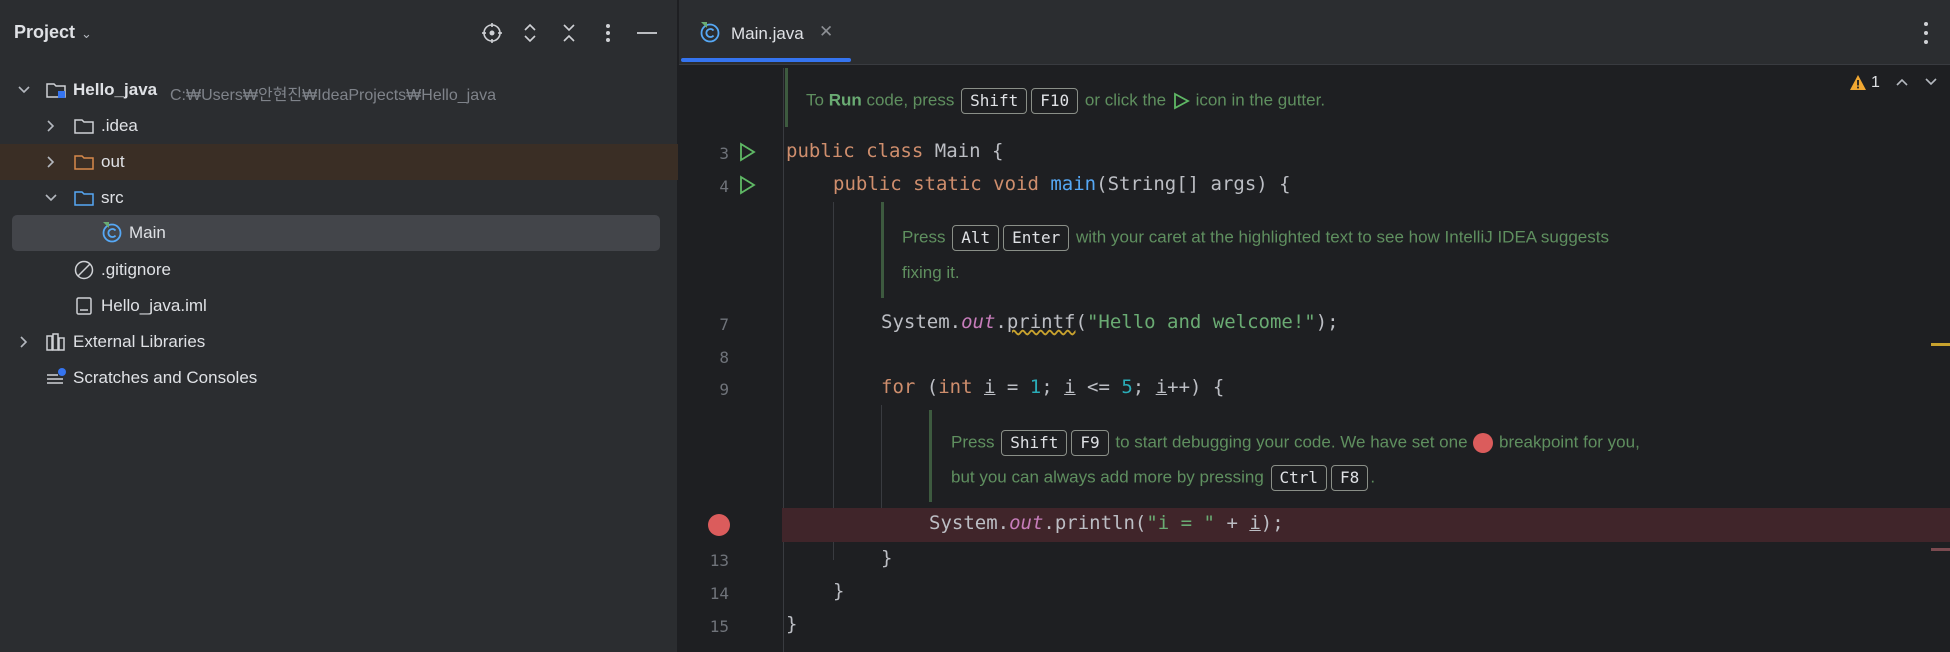  What do you see at coordinates (119, 125) in the screenshot?
I see `tree-item-label: .idea` at bounding box center [119, 125].